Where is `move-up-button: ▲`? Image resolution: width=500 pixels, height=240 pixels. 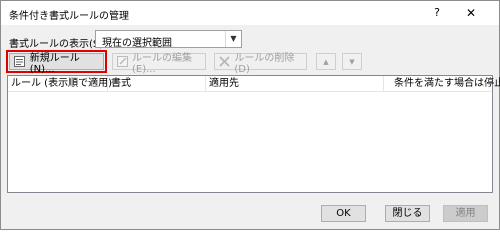
move-up-button: ▲ is located at coordinates (326, 61).